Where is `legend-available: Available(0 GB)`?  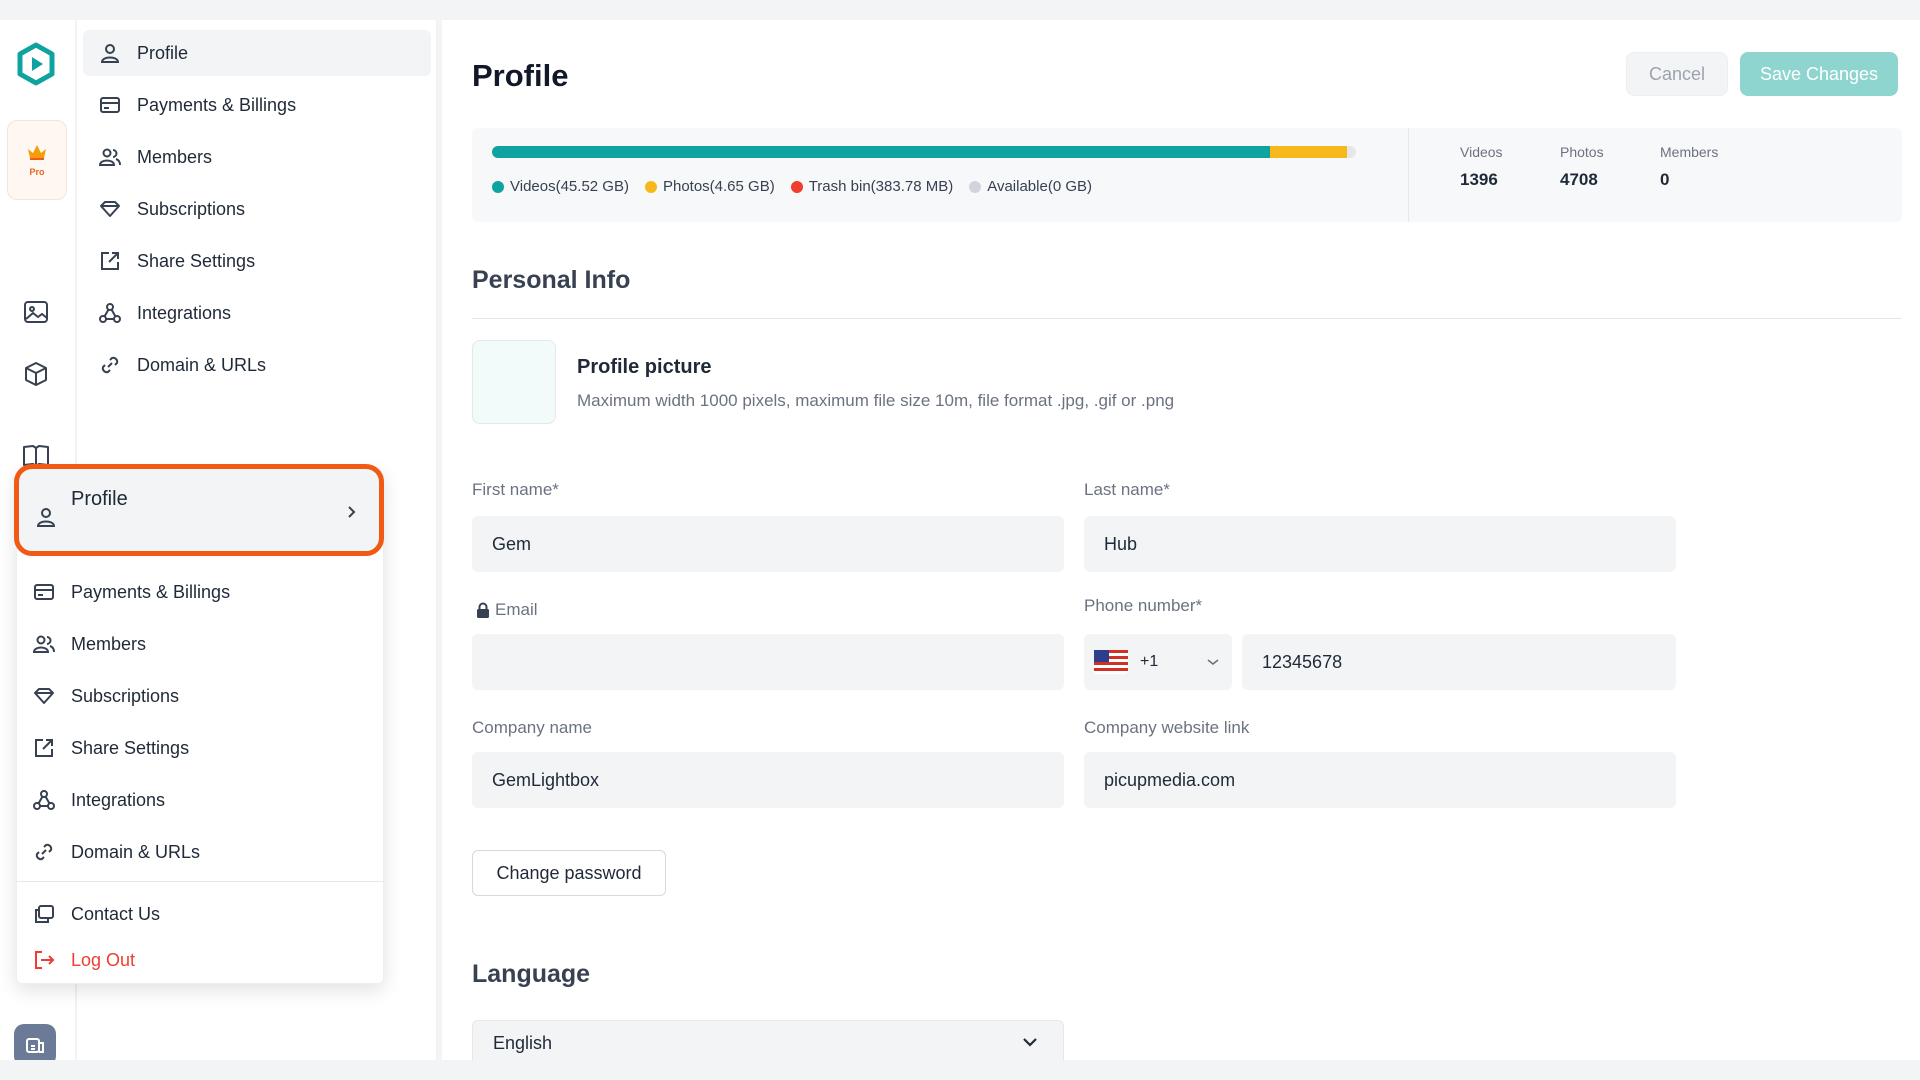
legend-available: Available(0 GB) is located at coordinates (1030, 186).